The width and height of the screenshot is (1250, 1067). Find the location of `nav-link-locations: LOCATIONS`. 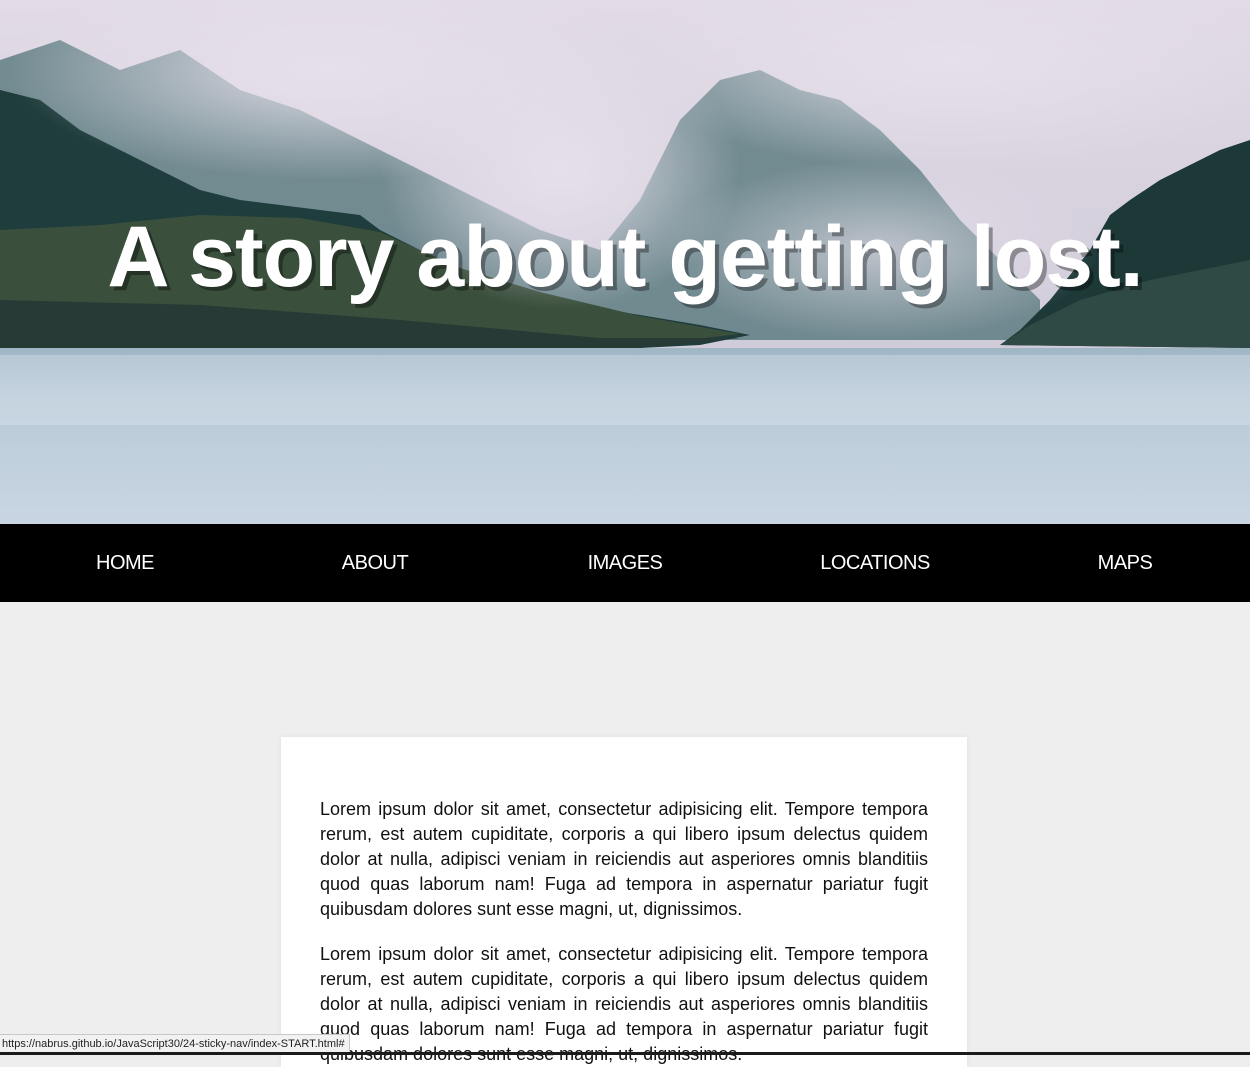

nav-link-locations: LOCATIONS is located at coordinates (875, 563).